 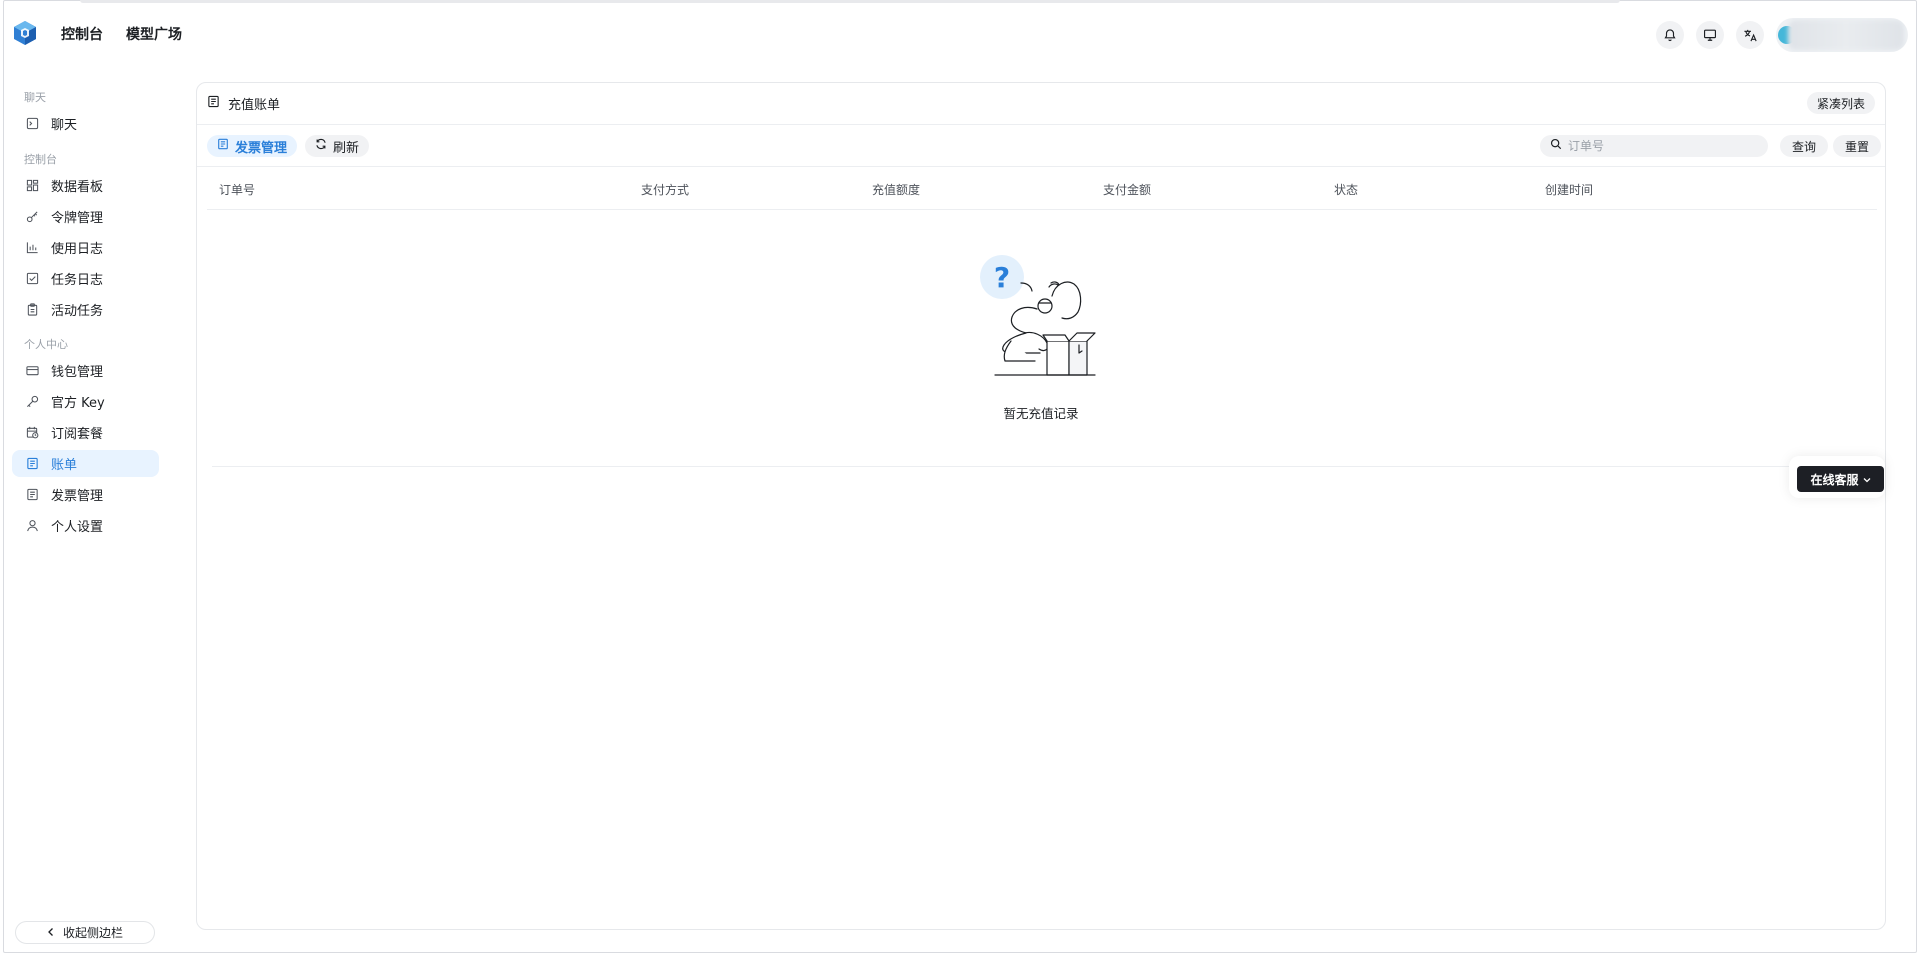 I want to click on refresh-button: 刷新, so click(x=337, y=146).